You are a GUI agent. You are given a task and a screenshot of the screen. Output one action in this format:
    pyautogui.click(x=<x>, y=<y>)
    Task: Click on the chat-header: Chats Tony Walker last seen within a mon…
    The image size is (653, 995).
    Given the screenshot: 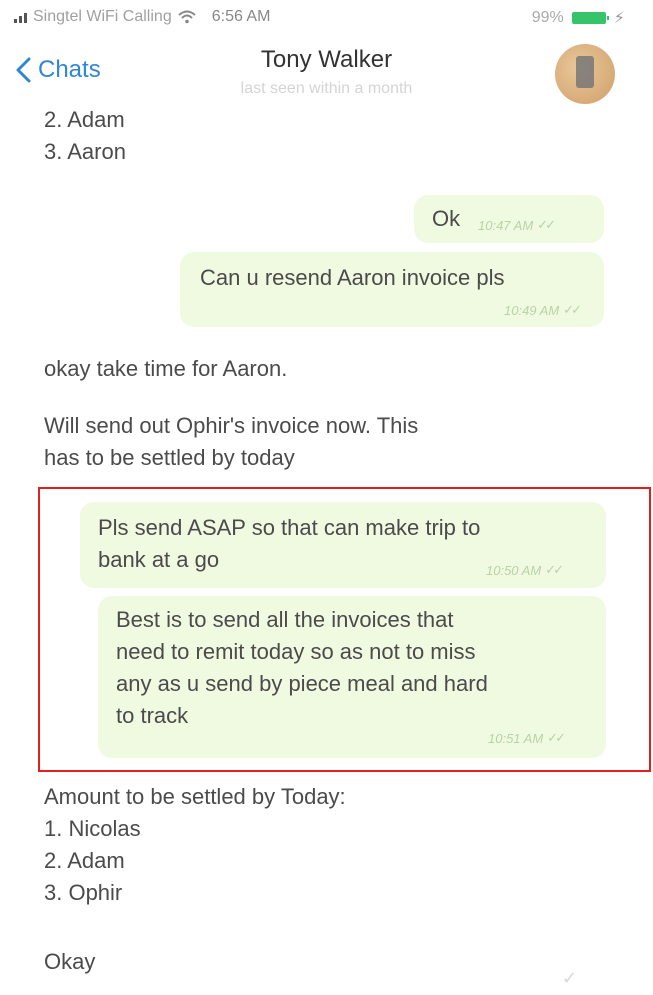 What is the action you would take?
    pyautogui.click(x=326, y=70)
    